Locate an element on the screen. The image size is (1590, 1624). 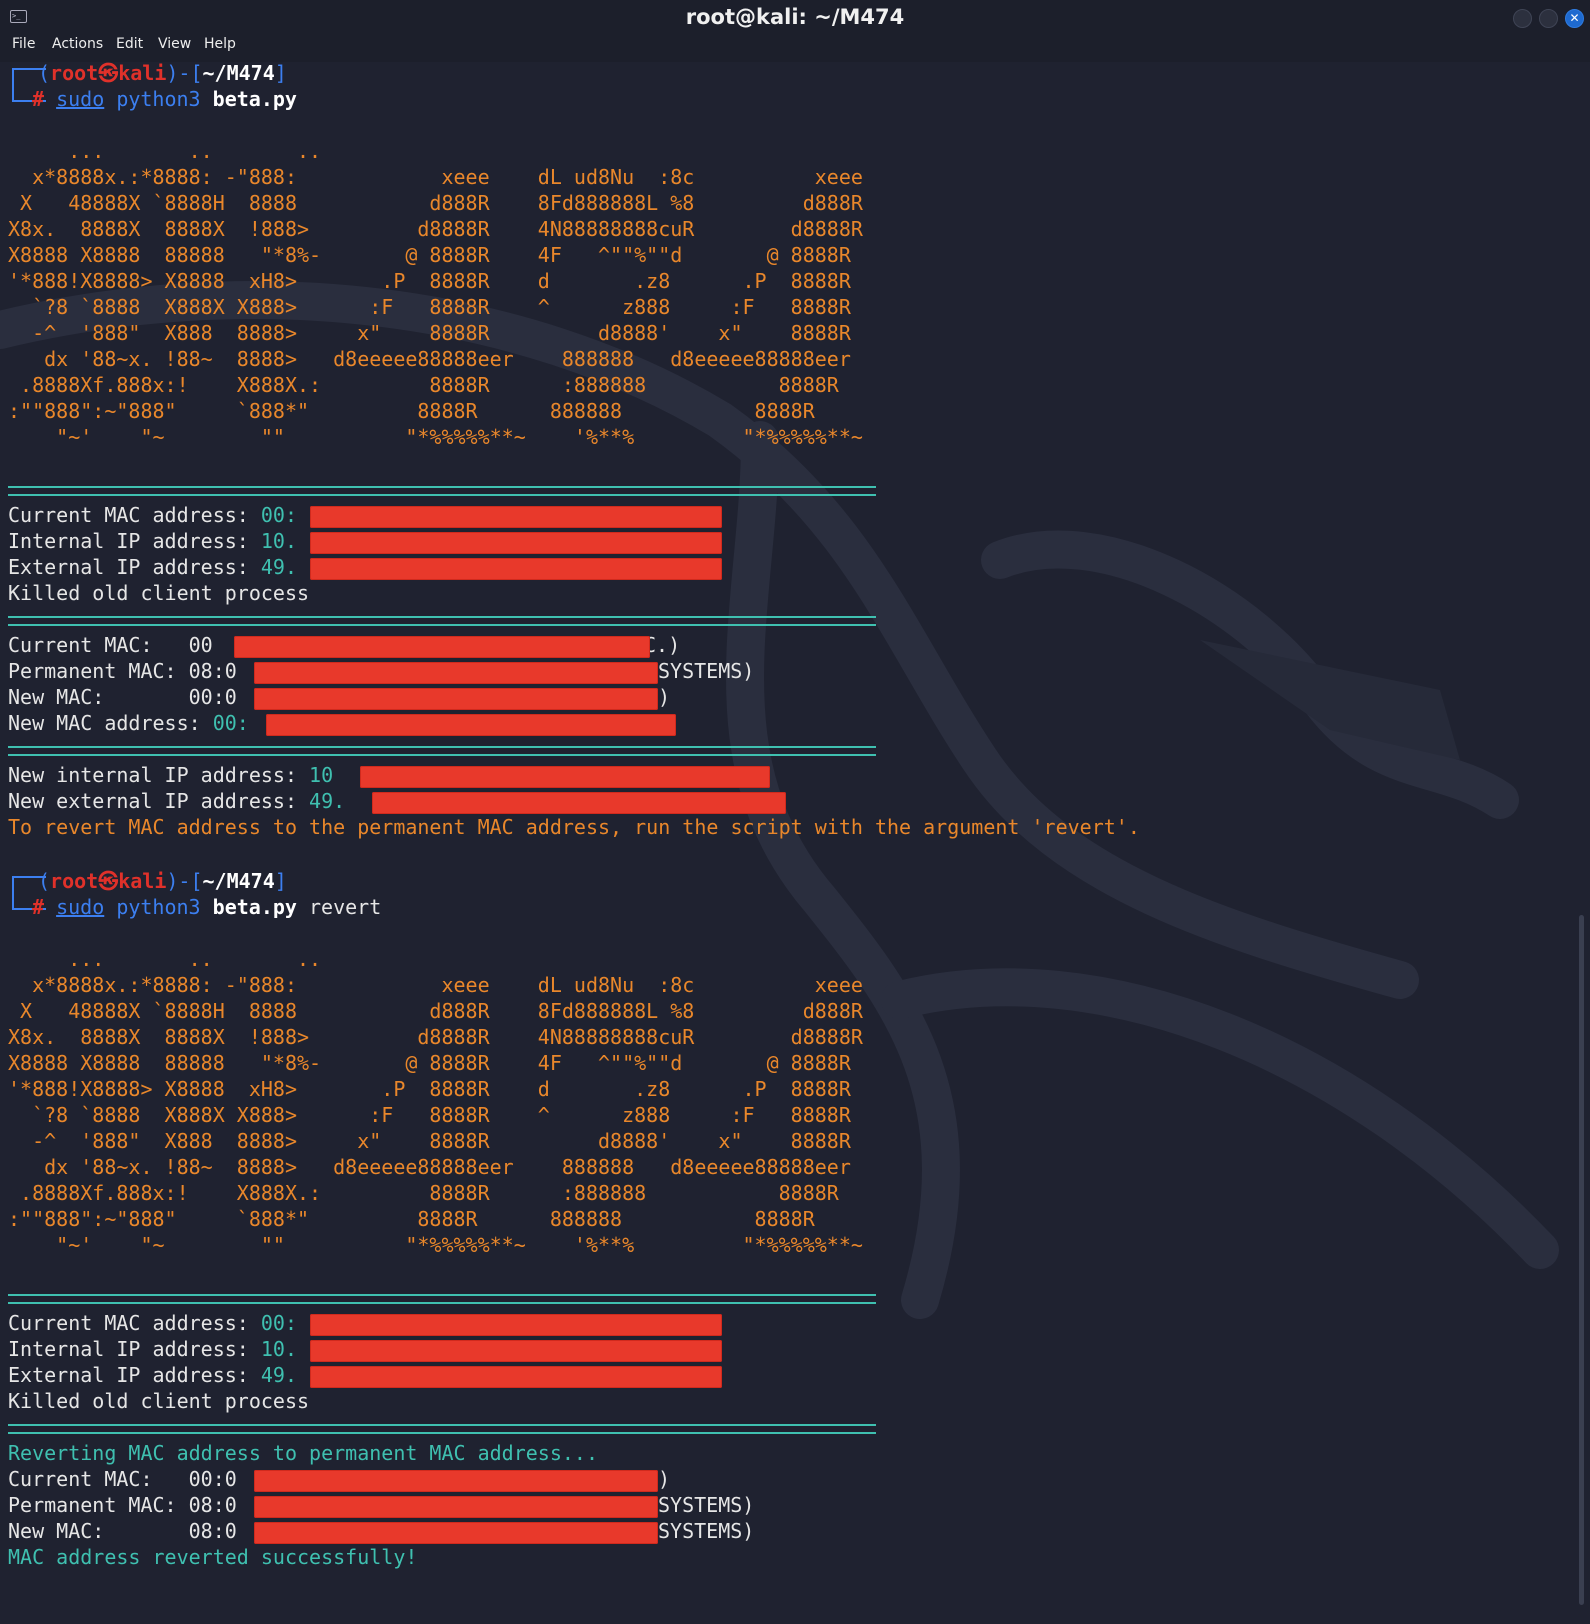
menu-view: View is located at coordinates (174, 44).